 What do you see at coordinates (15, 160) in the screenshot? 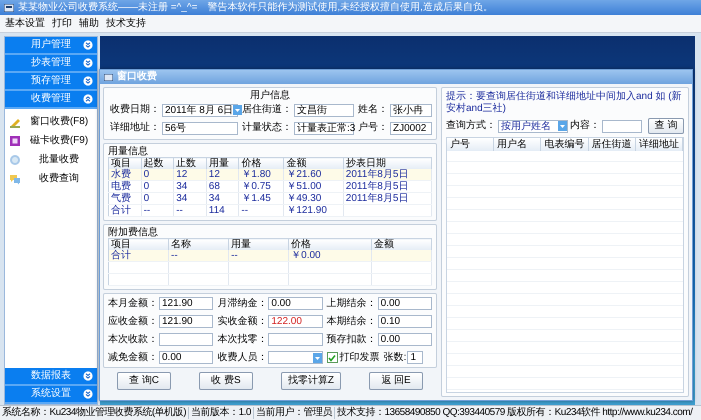
I see `globe-icon` at bounding box center [15, 160].